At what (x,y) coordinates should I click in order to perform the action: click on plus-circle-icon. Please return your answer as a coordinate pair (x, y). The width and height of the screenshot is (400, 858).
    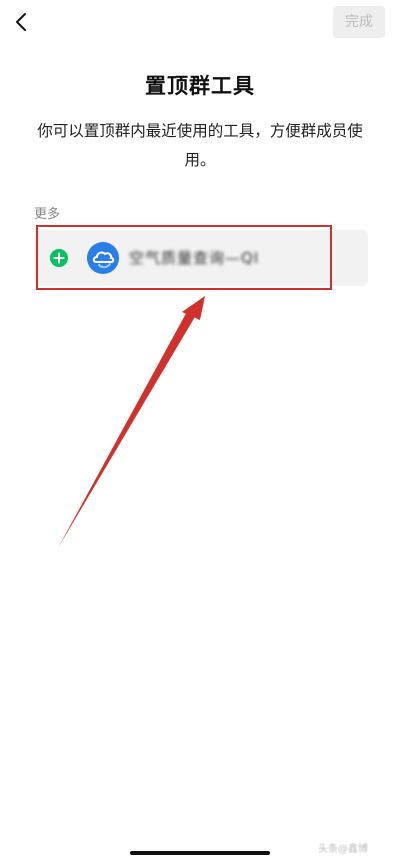
    Looking at the image, I should click on (59, 258).